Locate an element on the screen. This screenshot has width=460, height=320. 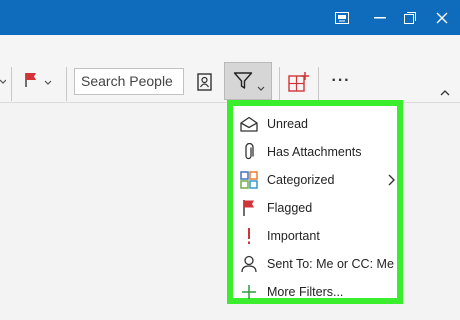
paperclip-icon is located at coordinates (249, 152).